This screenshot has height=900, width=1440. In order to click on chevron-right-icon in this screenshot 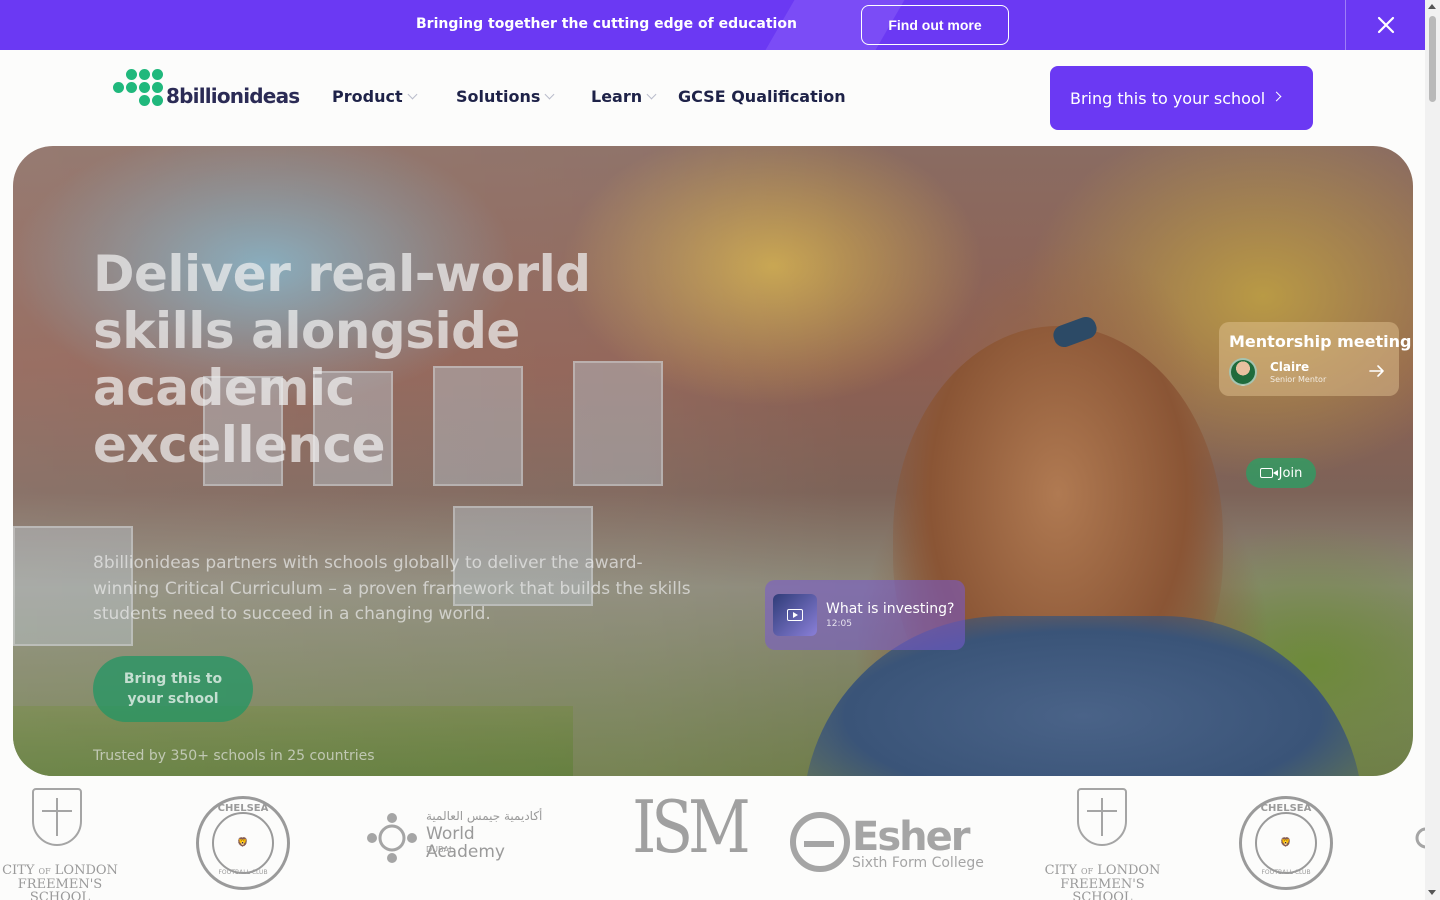, I will do `click(1276, 96)`.